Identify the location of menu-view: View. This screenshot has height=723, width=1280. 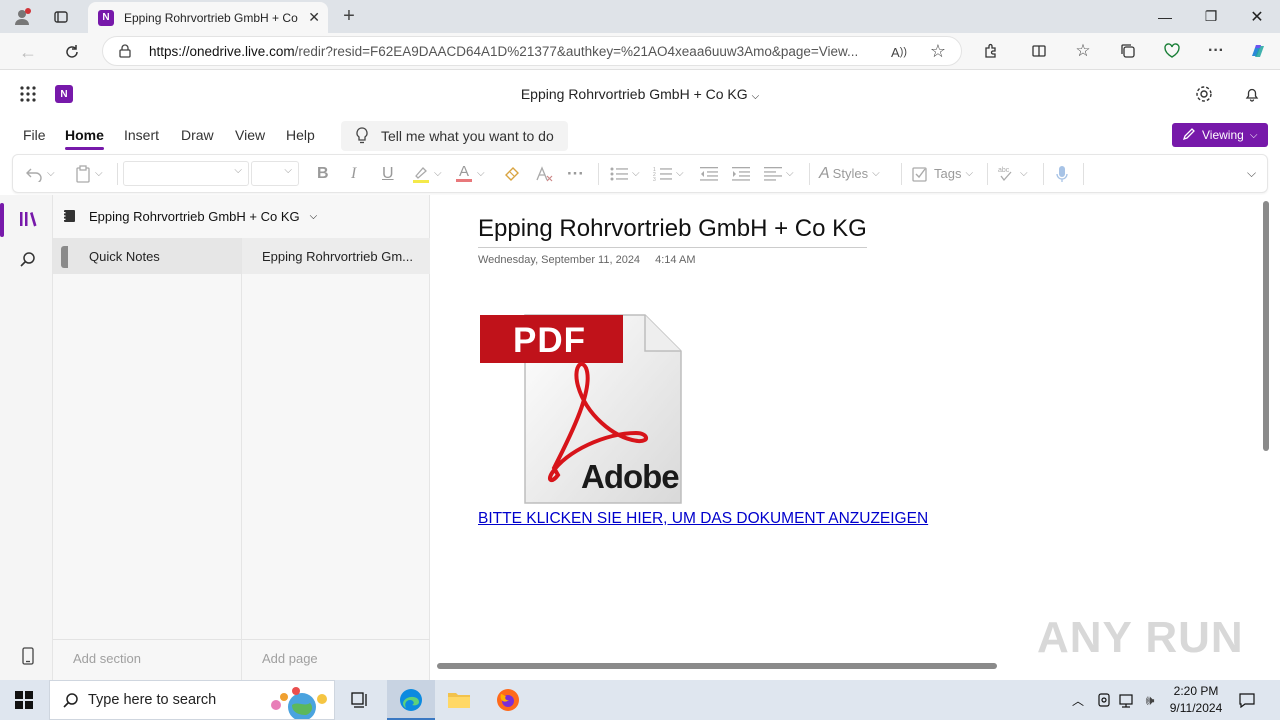
(250, 135).